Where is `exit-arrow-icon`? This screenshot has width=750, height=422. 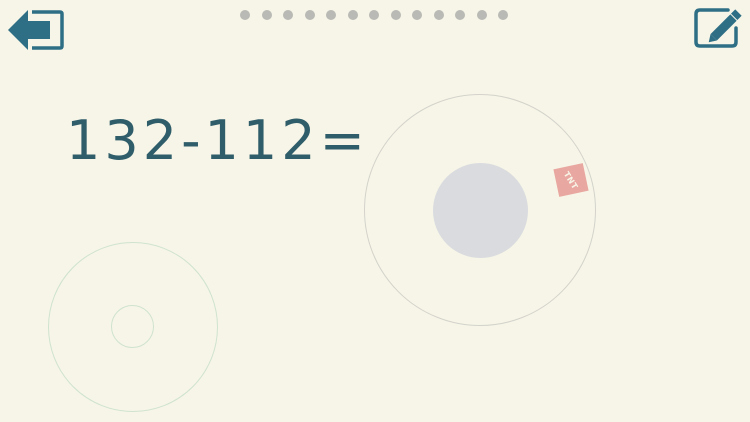 exit-arrow-icon is located at coordinates (36, 30).